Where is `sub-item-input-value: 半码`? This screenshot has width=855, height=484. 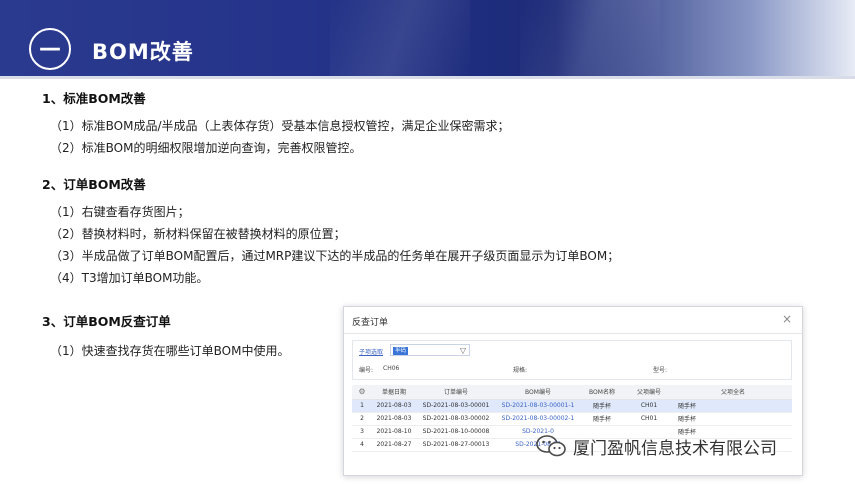 sub-item-input-value: 半码 is located at coordinates (401, 350).